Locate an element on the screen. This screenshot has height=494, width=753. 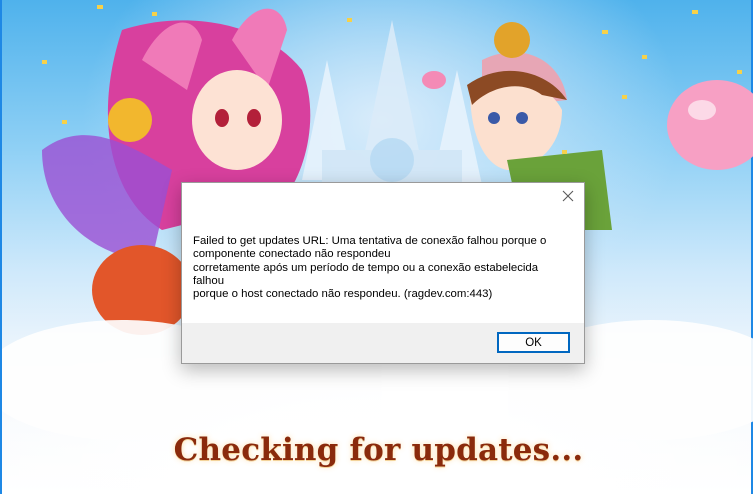
pink-poring is located at coordinates (710, 125).